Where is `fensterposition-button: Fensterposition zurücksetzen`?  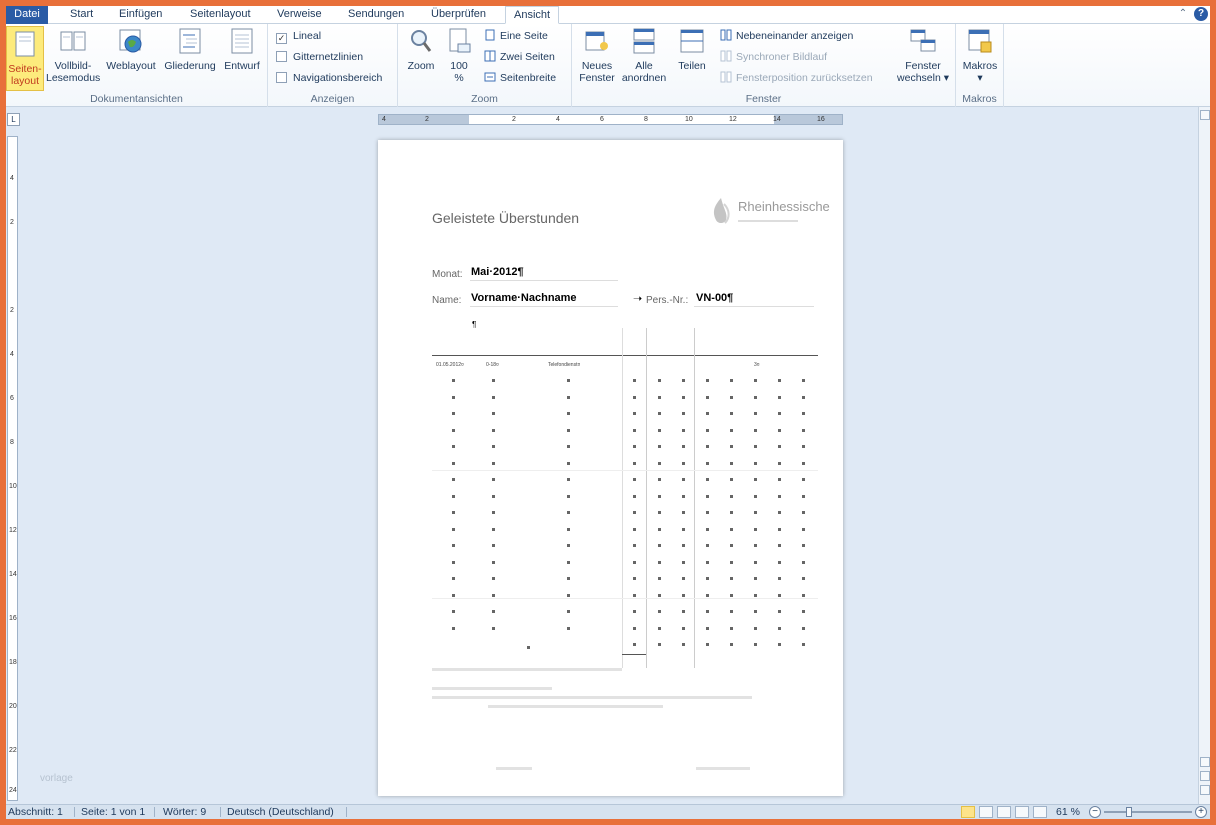
fensterposition-button: Fensterposition zurücksetzen is located at coordinates (796, 78).